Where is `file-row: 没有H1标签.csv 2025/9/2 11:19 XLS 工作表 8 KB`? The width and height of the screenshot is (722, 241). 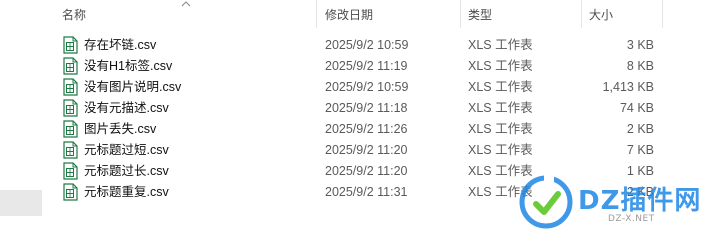 file-row: 没有H1标签.csv 2025/9/2 11:19 XLS 工作表 8 KB is located at coordinates (361, 65).